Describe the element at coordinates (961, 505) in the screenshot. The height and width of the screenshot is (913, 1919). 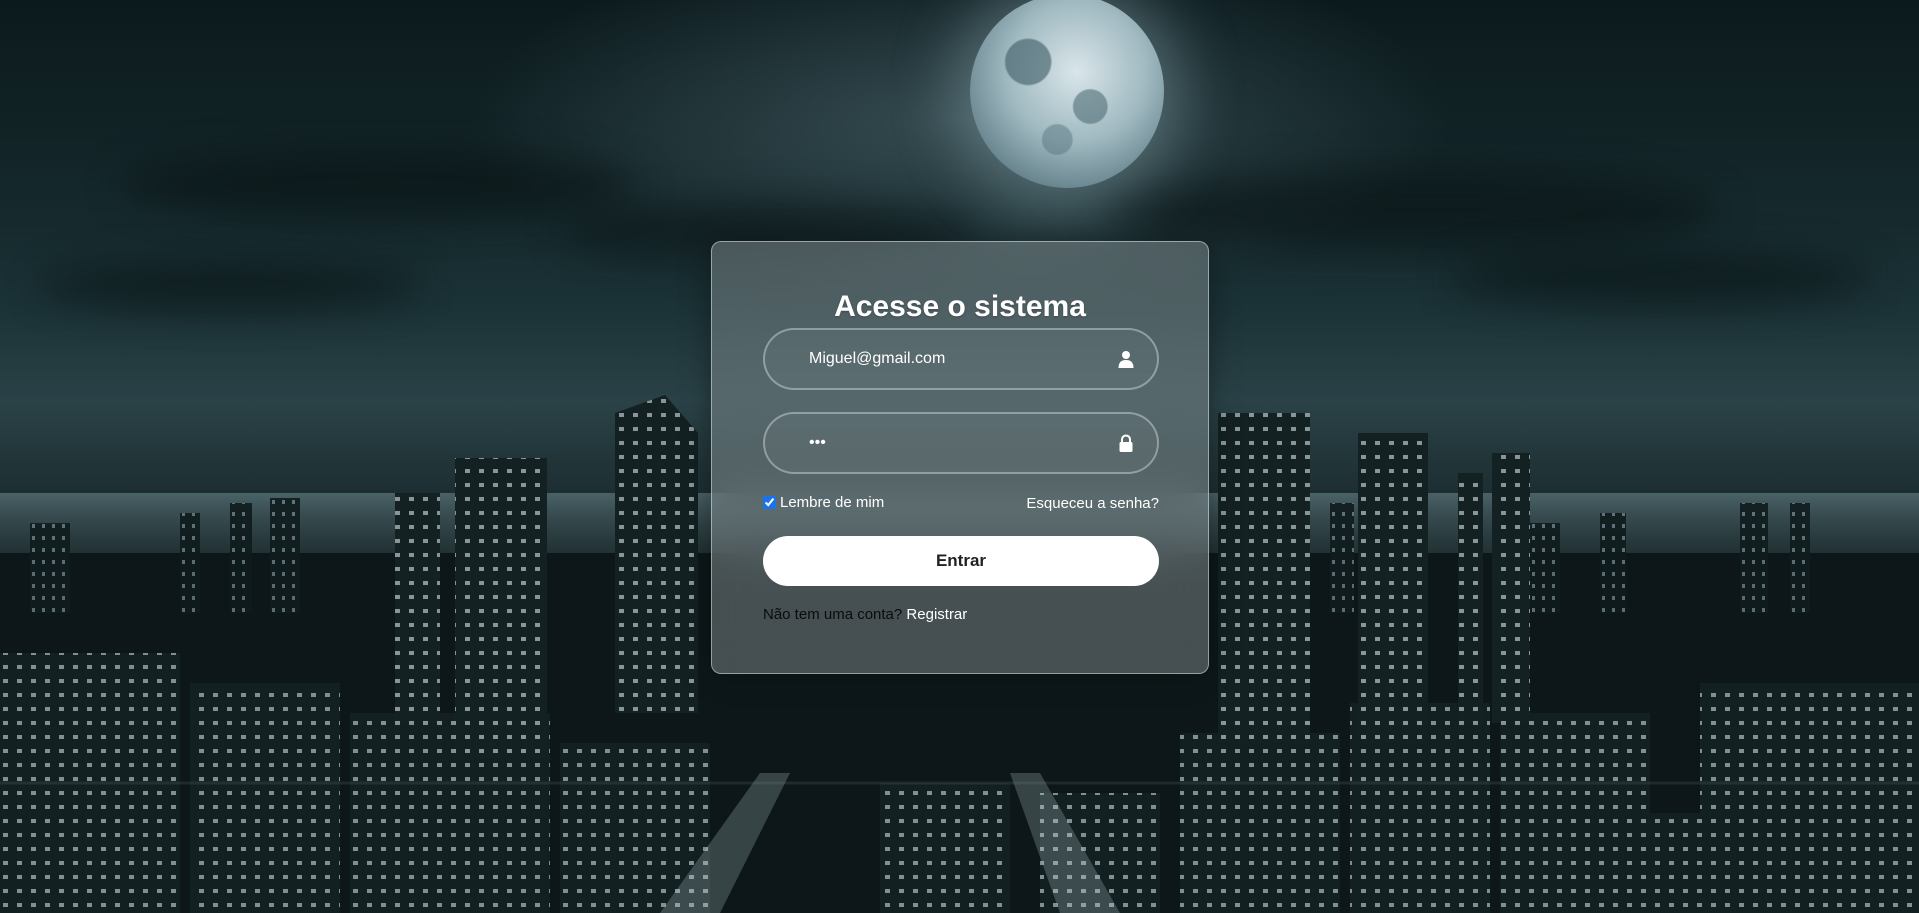
I see `remember-row: Lembre de mim Esqueceu a senha?` at that location.